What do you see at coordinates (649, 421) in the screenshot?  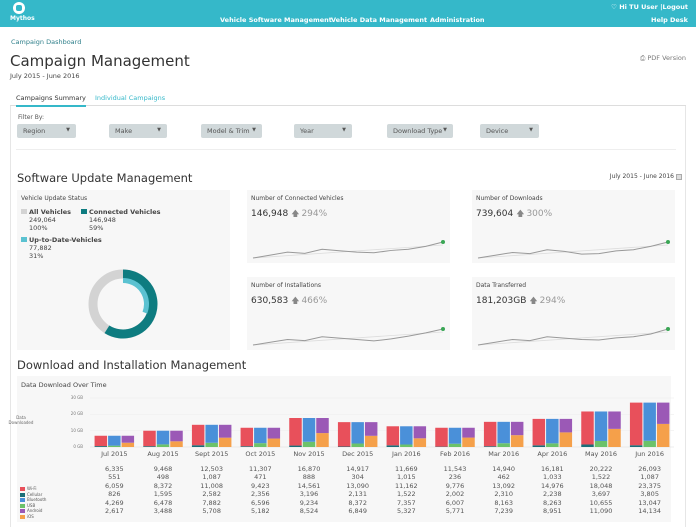 I see `bar-bluetooth-jun-2016` at bounding box center [649, 421].